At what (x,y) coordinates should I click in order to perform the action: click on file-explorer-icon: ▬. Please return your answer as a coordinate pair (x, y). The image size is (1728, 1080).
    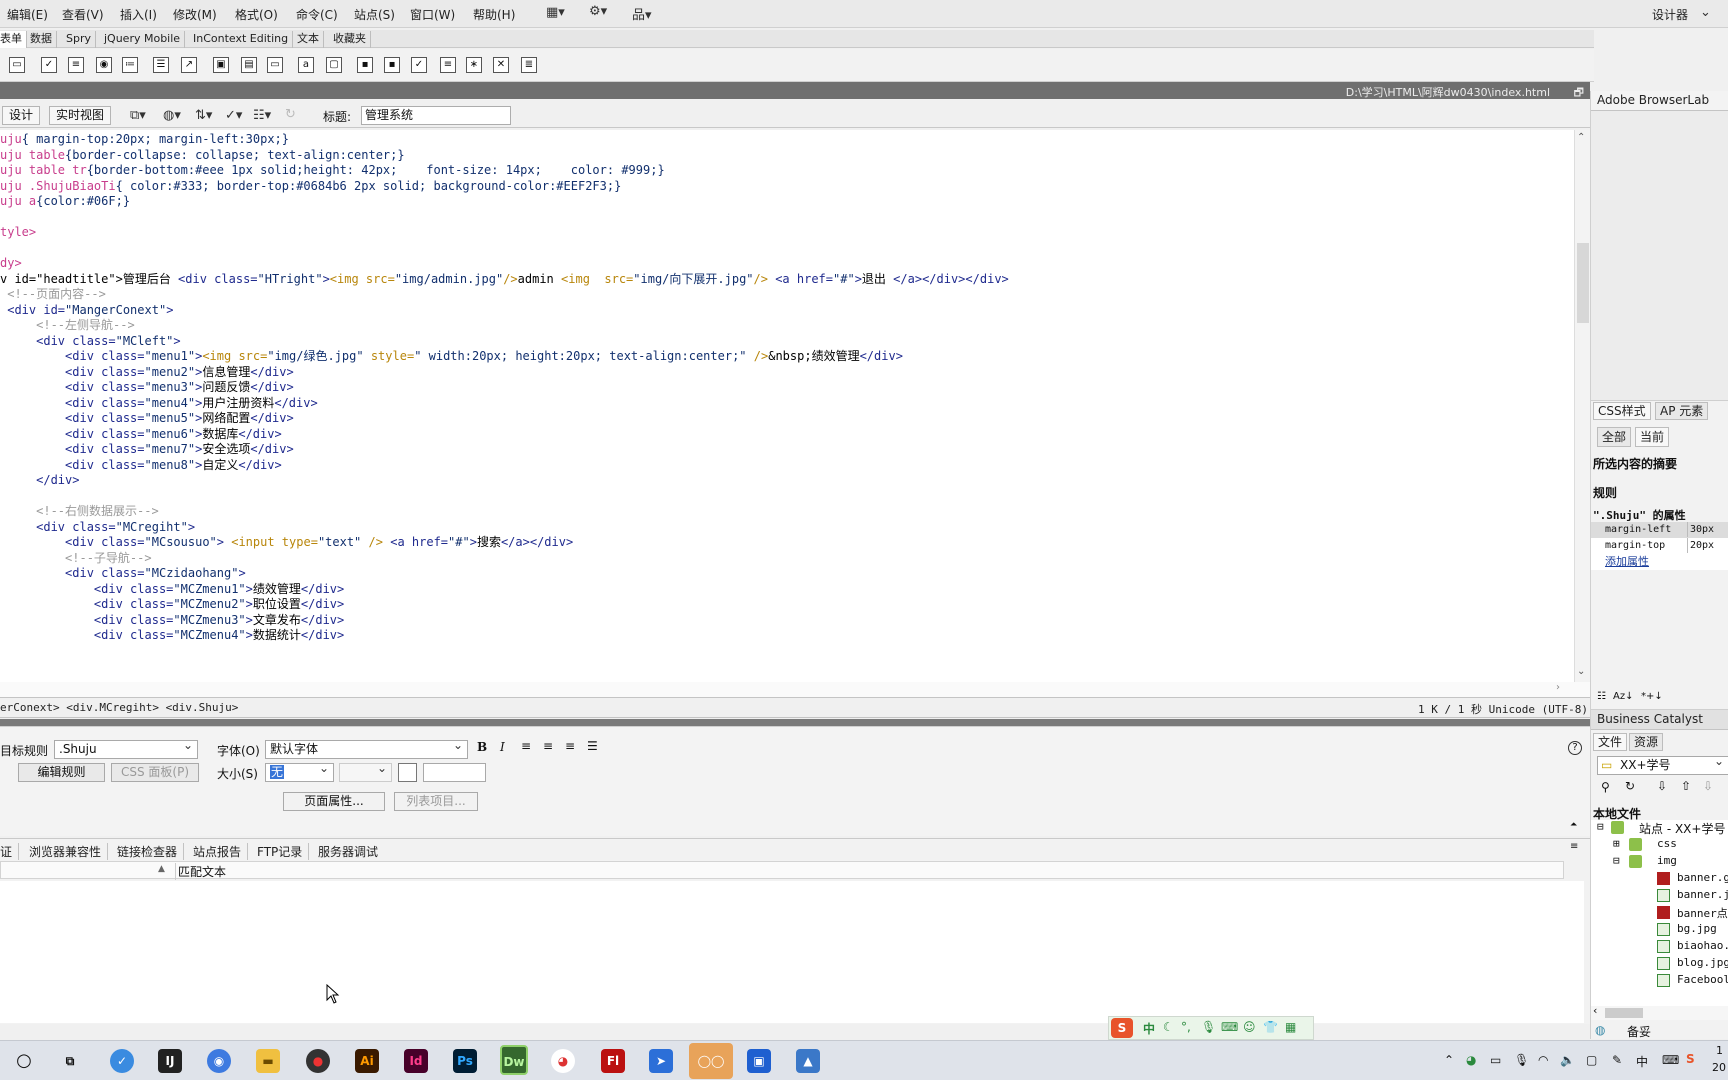
    Looking at the image, I should click on (268, 1061).